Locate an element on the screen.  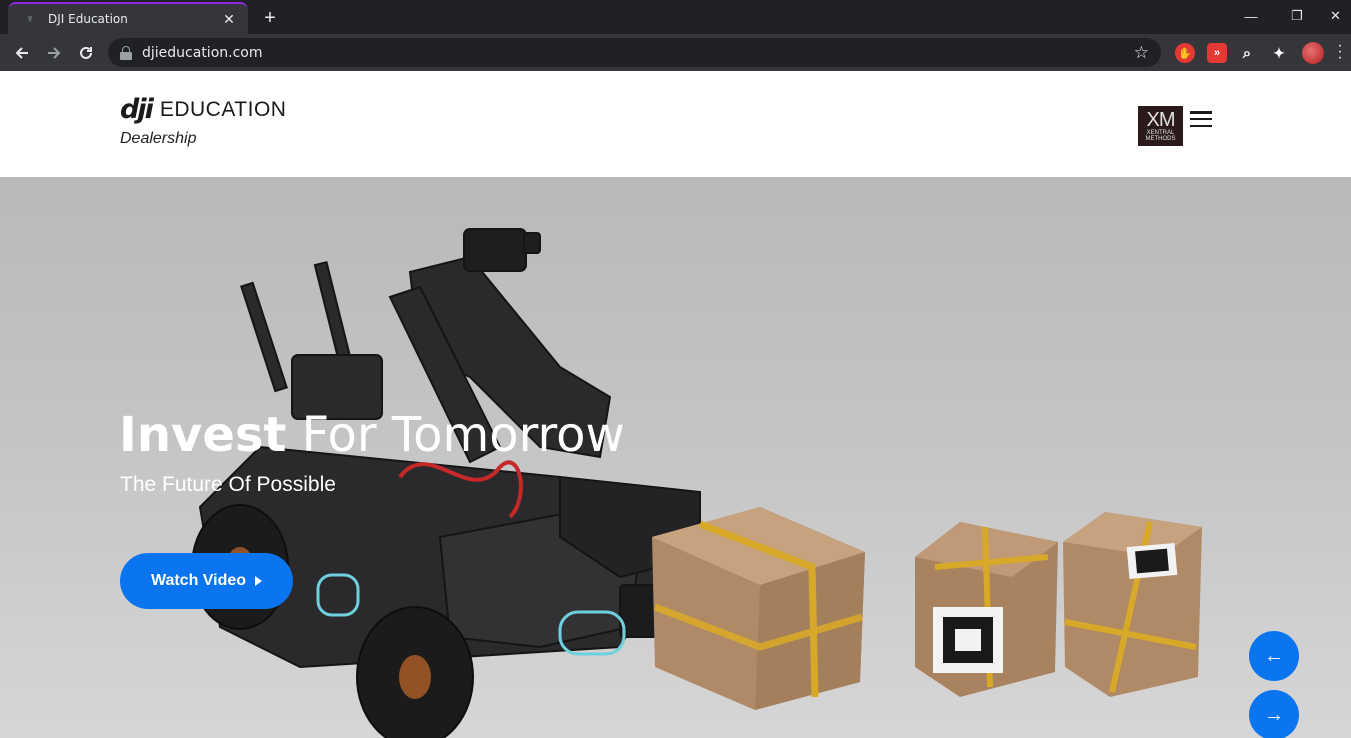
brand-wordmark: EDUCATION is located at coordinates (223, 109).